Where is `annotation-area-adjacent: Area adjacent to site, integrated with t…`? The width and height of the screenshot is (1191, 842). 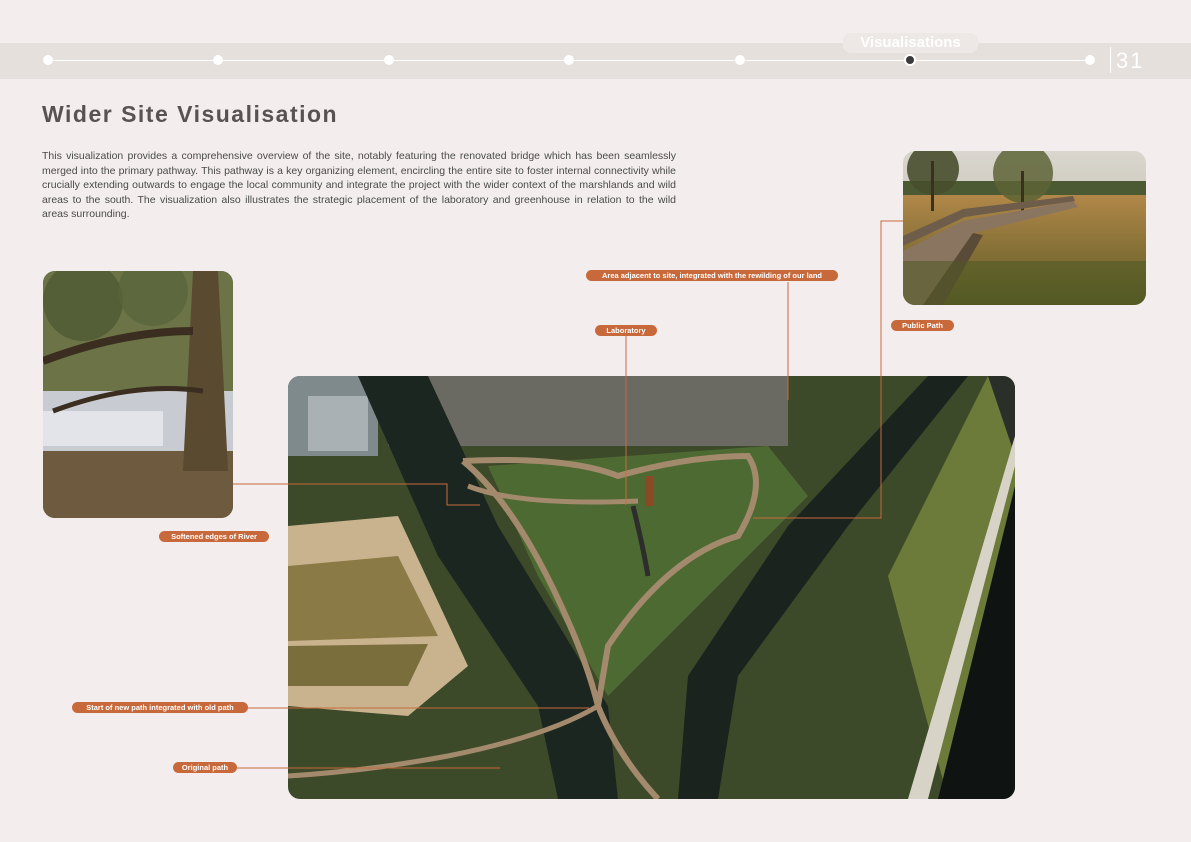 annotation-area-adjacent: Area adjacent to site, integrated with t… is located at coordinates (712, 275).